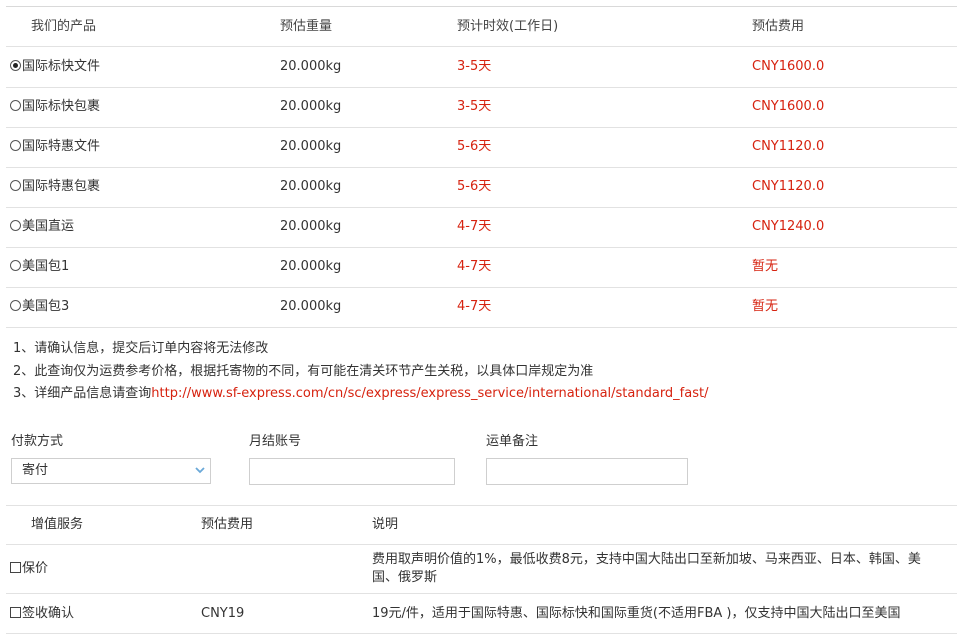  What do you see at coordinates (512, 441) in the screenshot?
I see `remark-label: 运单备注` at bounding box center [512, 441].